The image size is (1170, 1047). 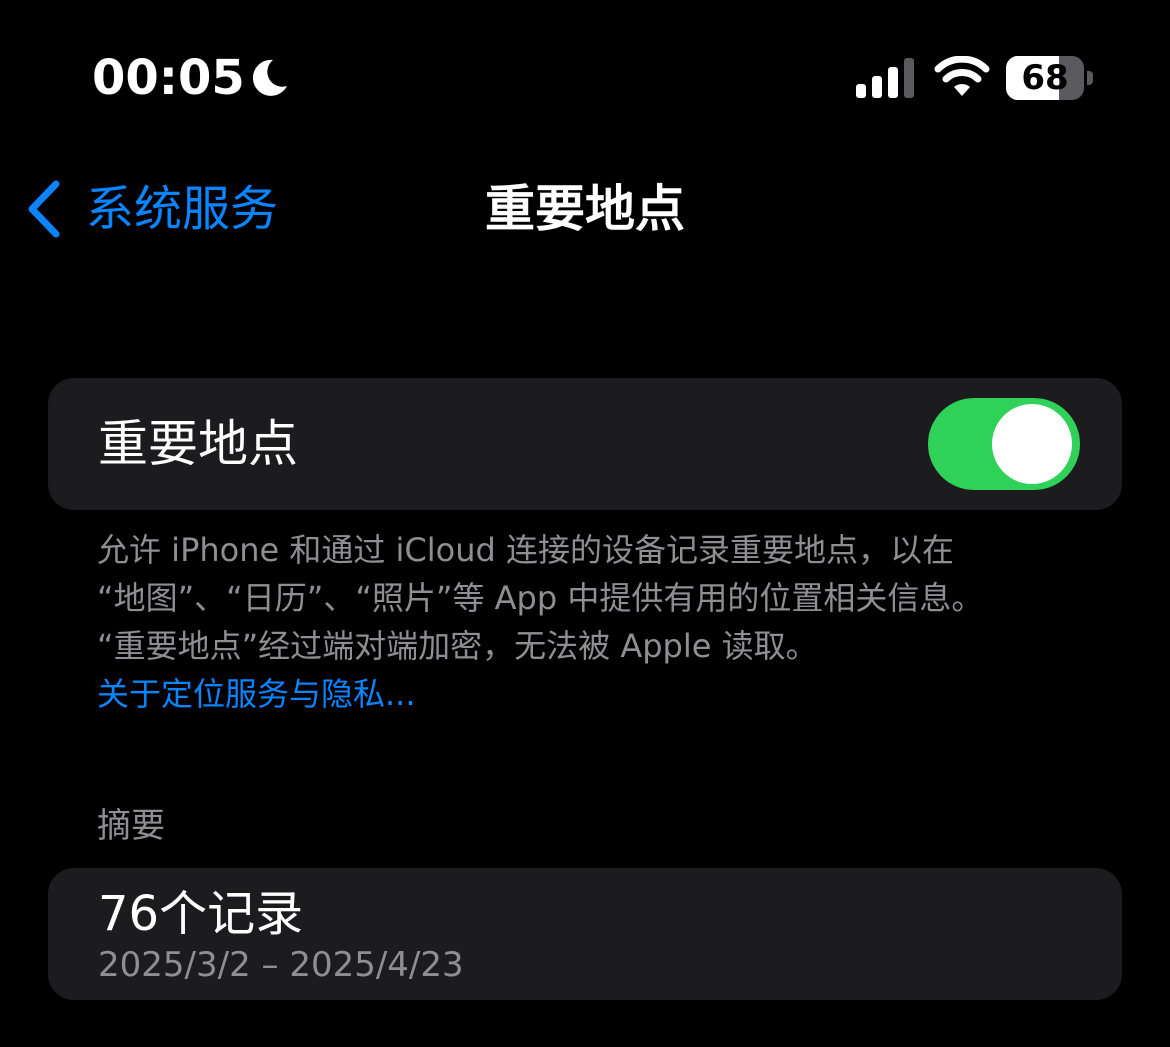 I want to click on wifi-icon, so click(x=962, y=76).